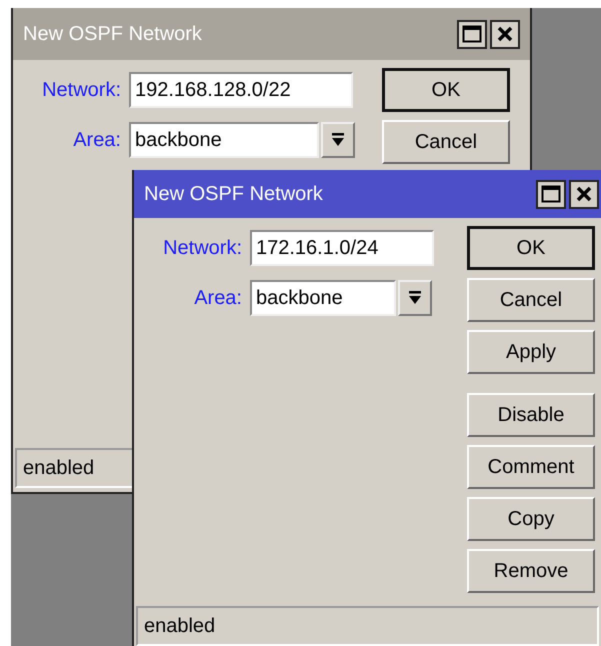 The height and width of the screenshot is (646, 601). Describe the element at coordinates (531, 467) in the screenshot. I see `dialog-button: Comment` at that location.